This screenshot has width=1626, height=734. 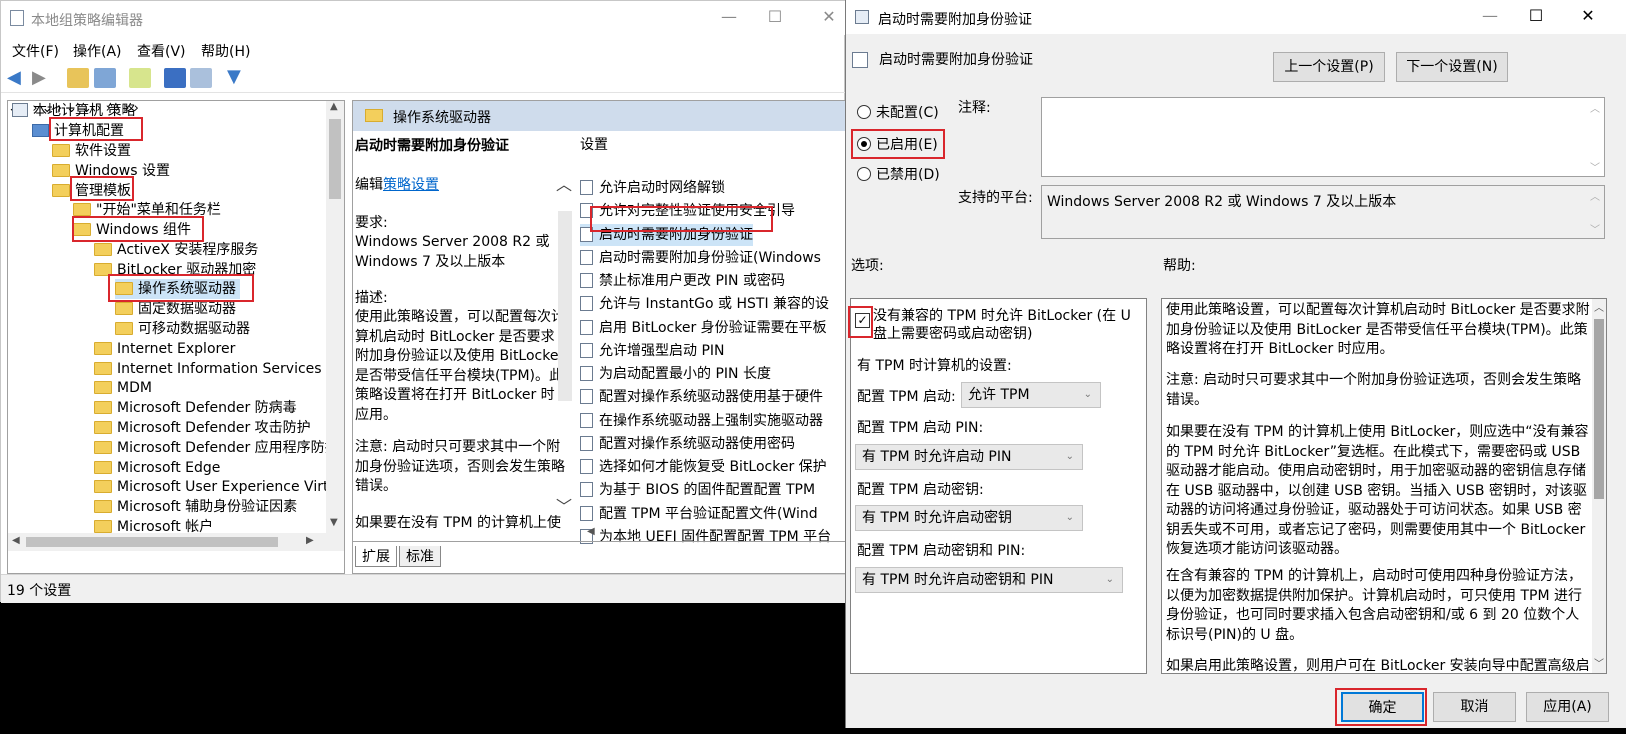 I want to click on tree-edge: Microsoft Edge, so click(x=157, y=468).